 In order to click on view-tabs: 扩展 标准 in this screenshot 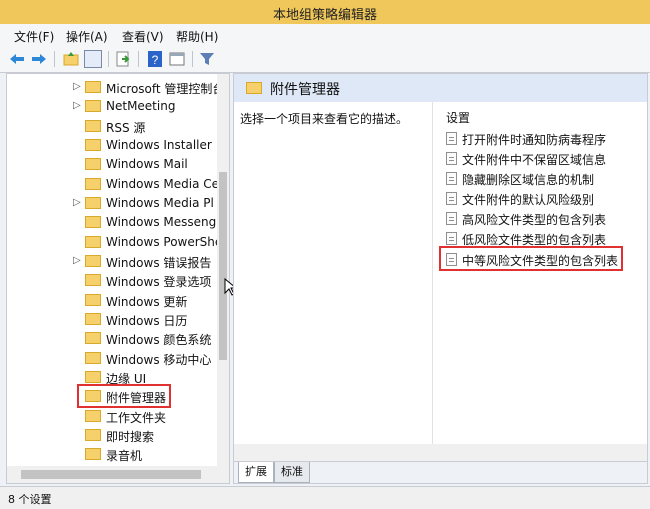, I will do `click(440, 472)`.